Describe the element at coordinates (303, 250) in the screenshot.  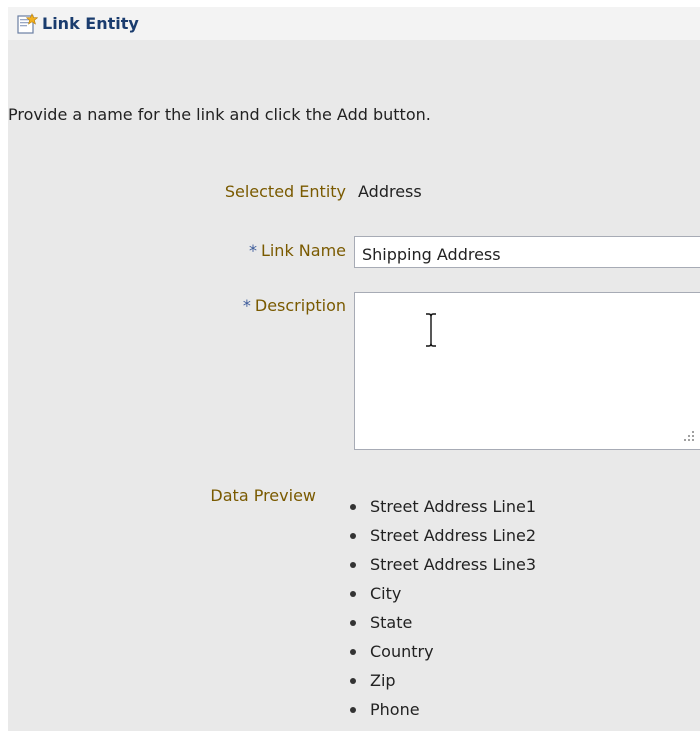
I see `link-name-label-text: Link Name` at that location.